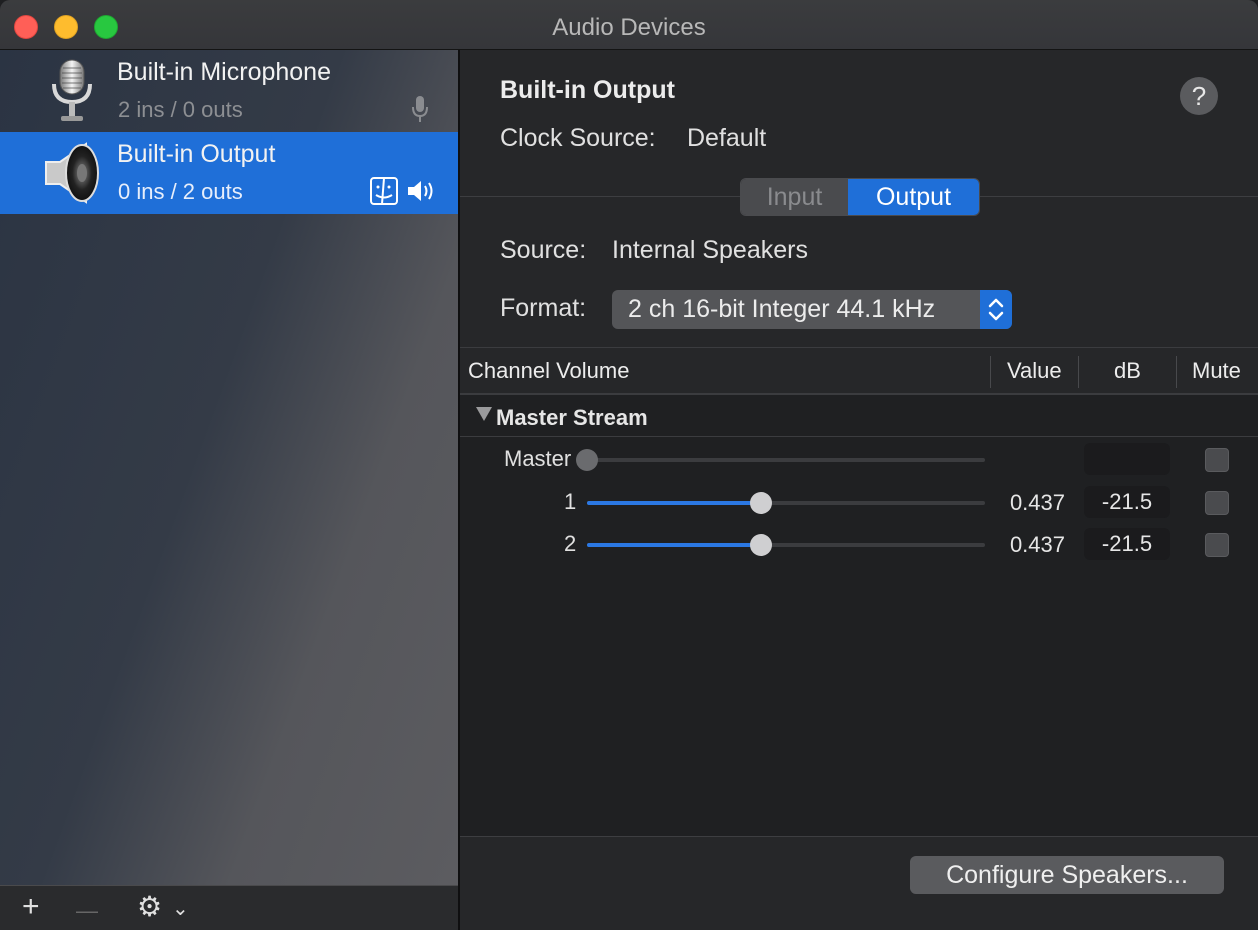  Describe the element at coordinates (782, 309) in the screenshot. I see `format-value: 2 ch 16-bit Integer 44.1 kHz` at that location.